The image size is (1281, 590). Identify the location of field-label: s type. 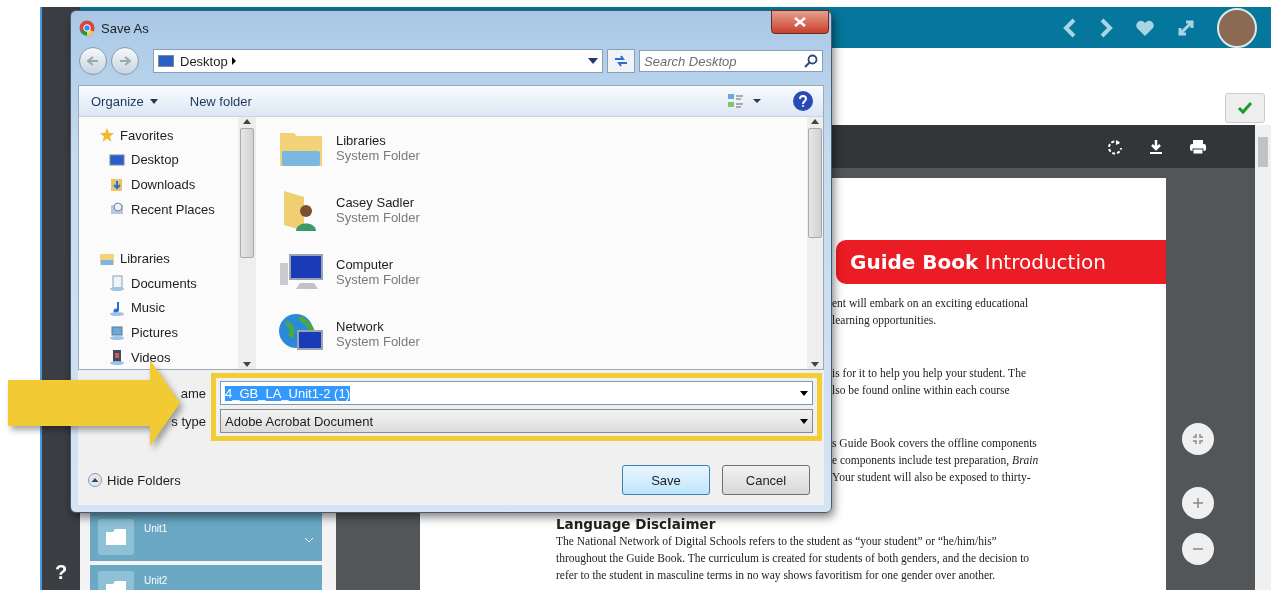
(188, 421).